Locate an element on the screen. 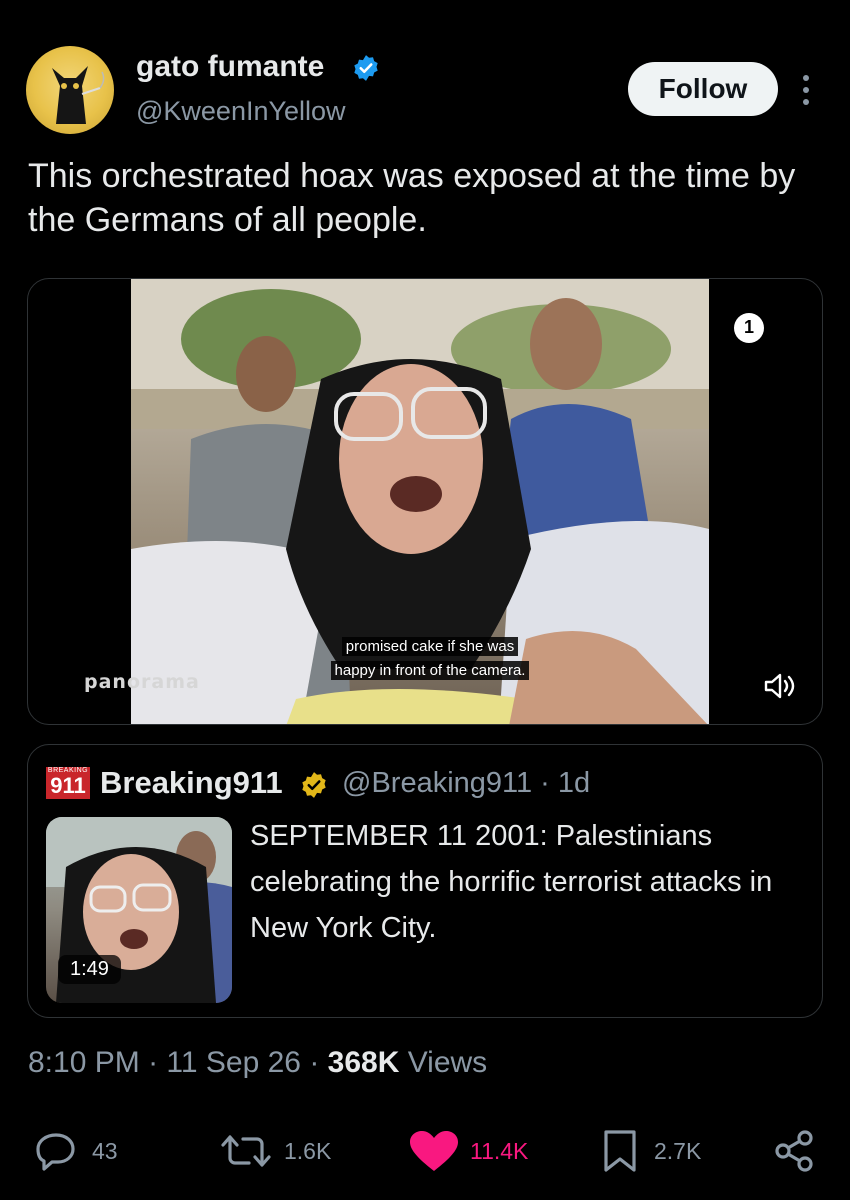 The height and width of the screenshot is (1200, 850). cat-illustration is located at coordinates (78, 95).